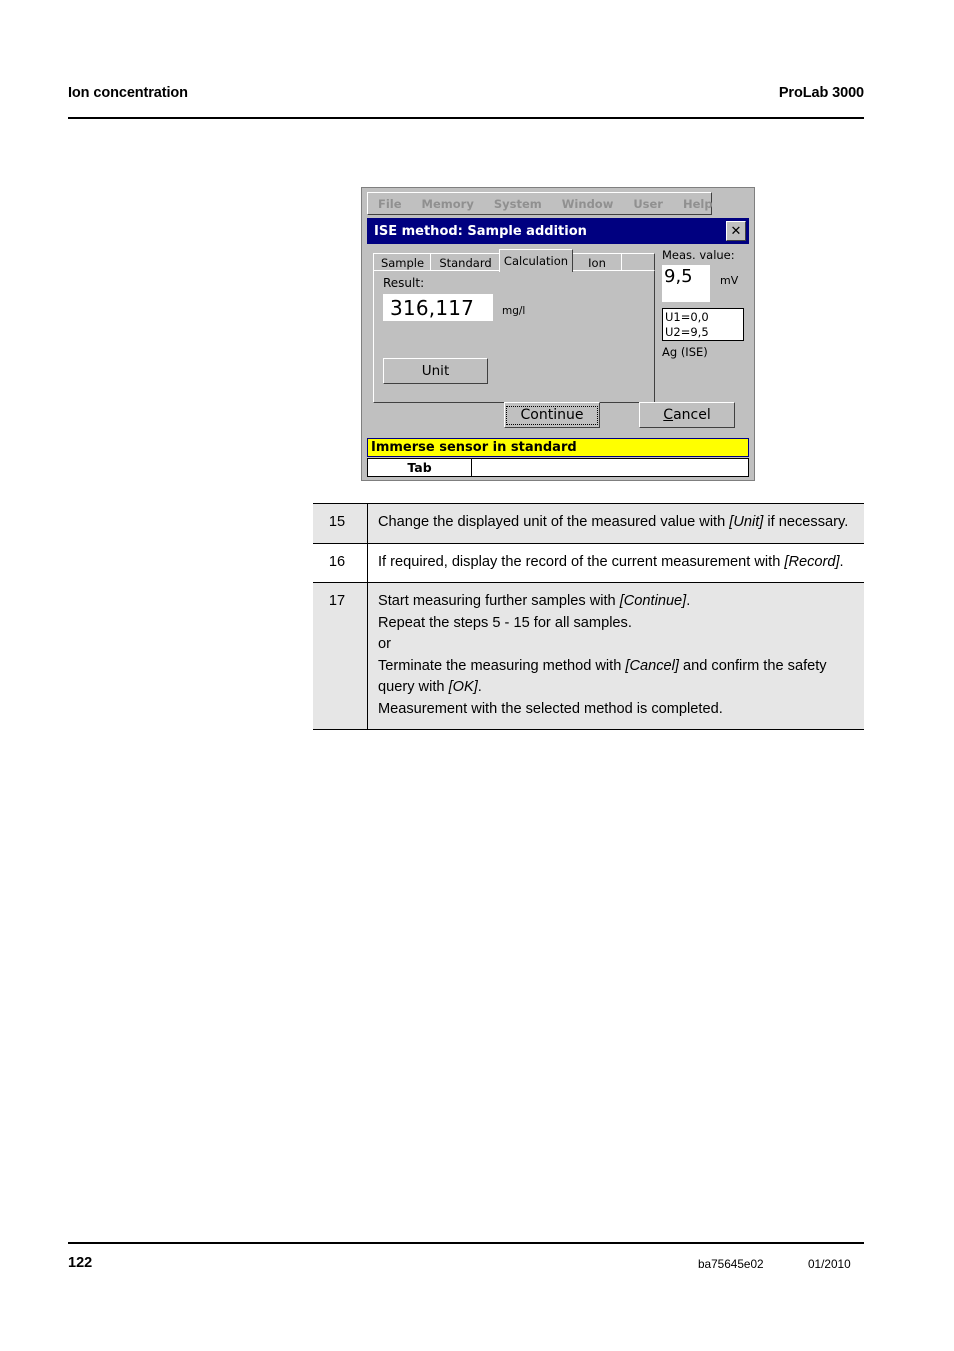  Describe the element at coordinates (466, 1267) in the screenshot. I see `page-footer: 122 ba75645e02 01/2010` at that location.